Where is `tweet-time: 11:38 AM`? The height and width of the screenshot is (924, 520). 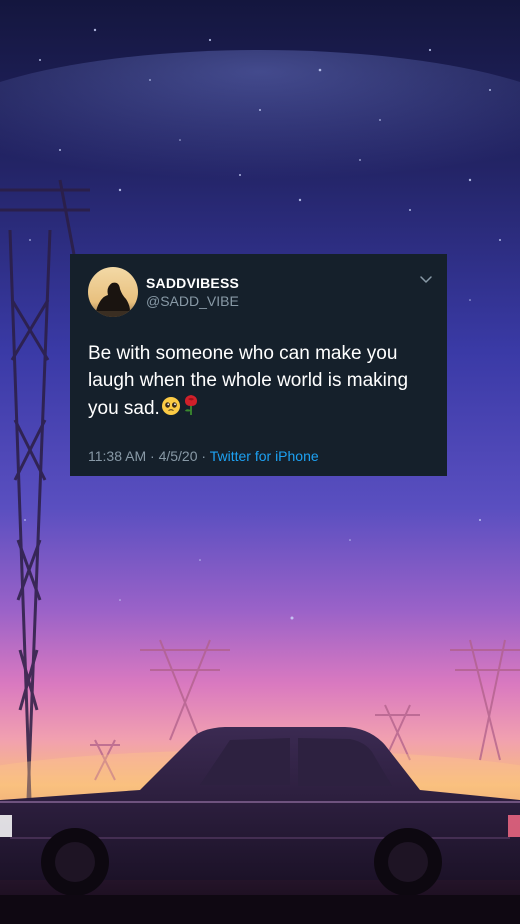 tweet-time: 11:38 AM is located at coordinates (117, 456).